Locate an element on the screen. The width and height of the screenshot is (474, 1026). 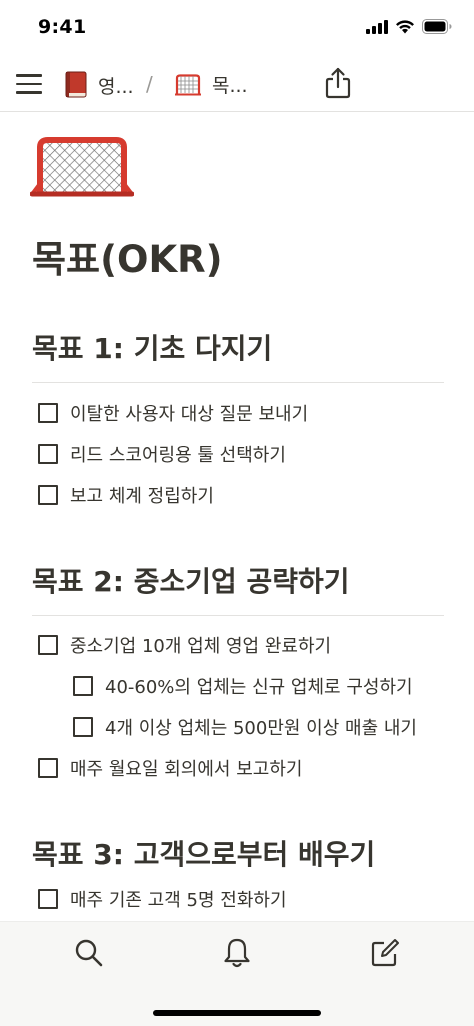
todo-text: 매주 월요일 회의에서 보고하기 is located at coordinates (186, 768).